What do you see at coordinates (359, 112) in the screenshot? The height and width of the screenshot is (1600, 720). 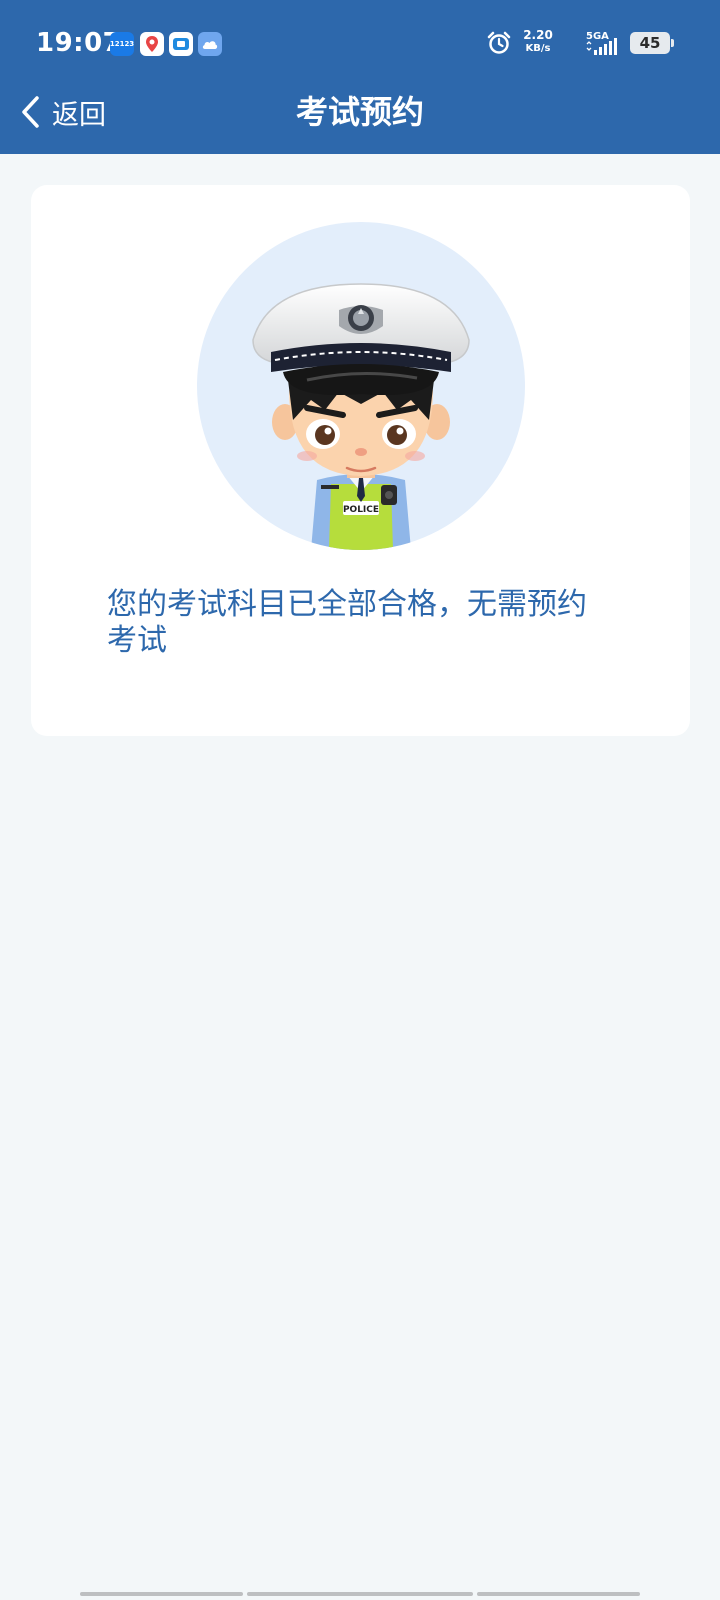 I see `page-title: 考试预约` at bounding box center [359, 112].